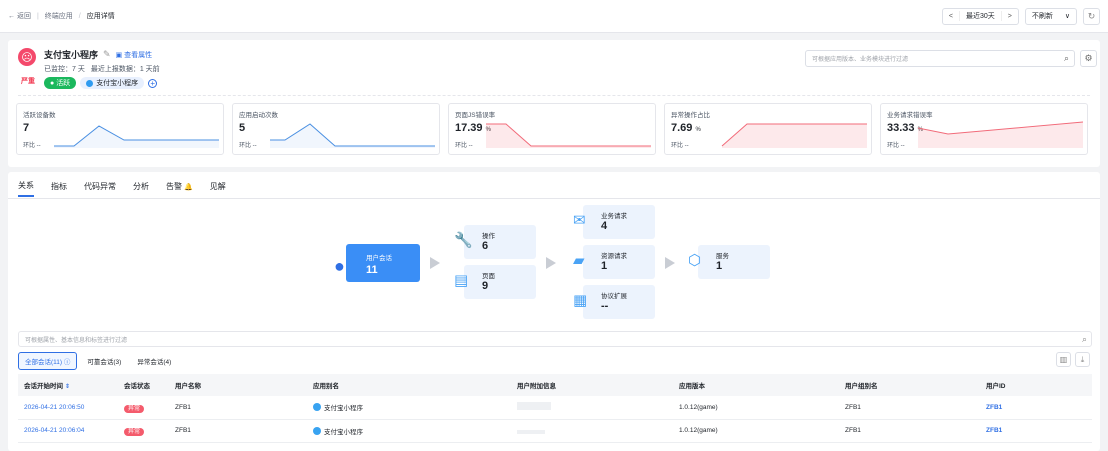 Image resolution: width=1108 pixels, height=451 pixels. What do you see at coordinates (44, 362) in the screenshot?
I see `subtab-label: 全部会话(11)` at bounding box center [44, 362].